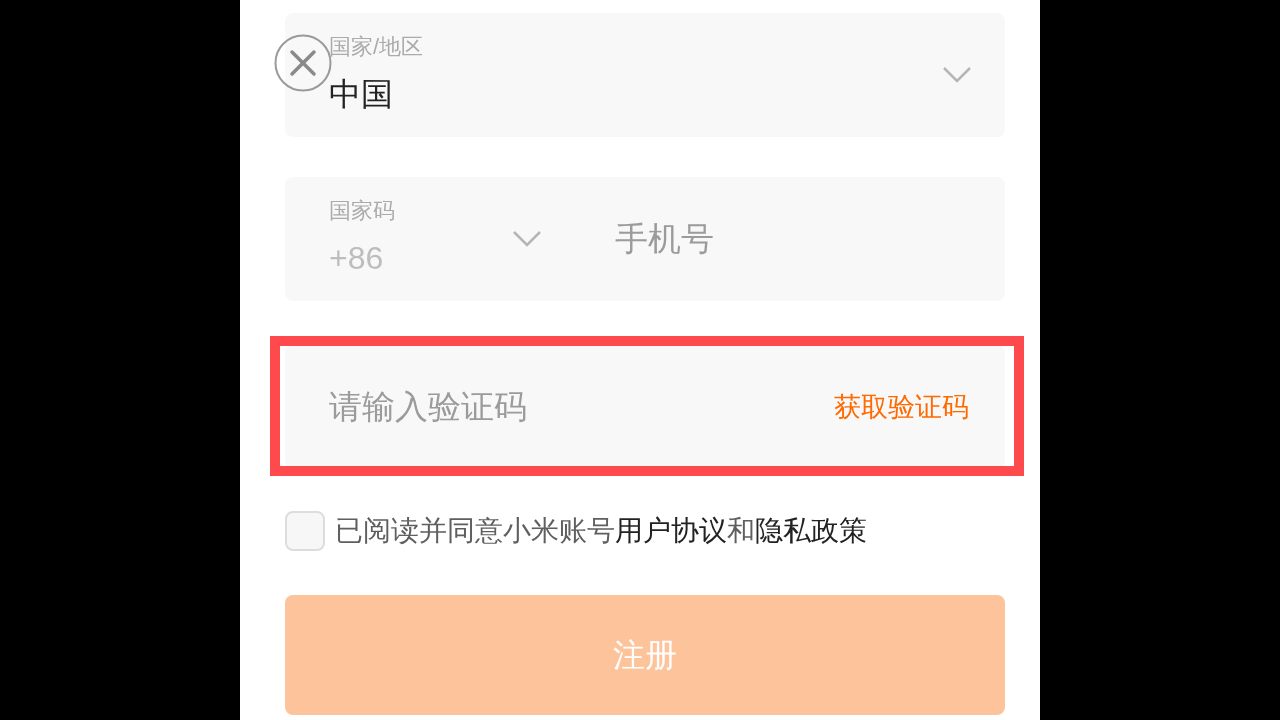 This screenshot has height=720, width=1280. What do you see at coordinates (581, 407) in the screenshot?
I see `verification-code-input: 请输入验证码` at bounding box center [581, 407].